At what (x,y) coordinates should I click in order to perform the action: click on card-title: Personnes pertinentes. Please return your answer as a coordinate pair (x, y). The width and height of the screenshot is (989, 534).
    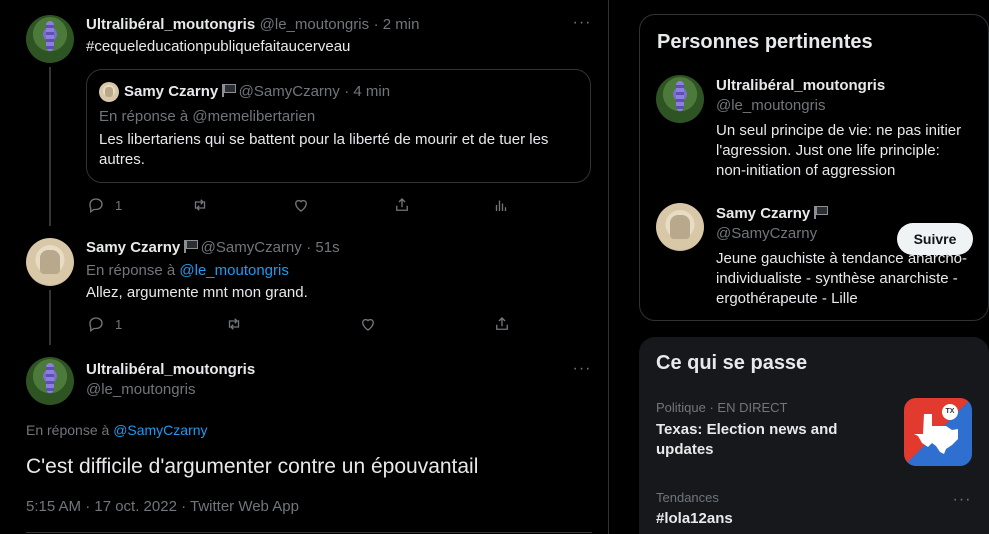
    Looking at the image, I should click on (765, 42).